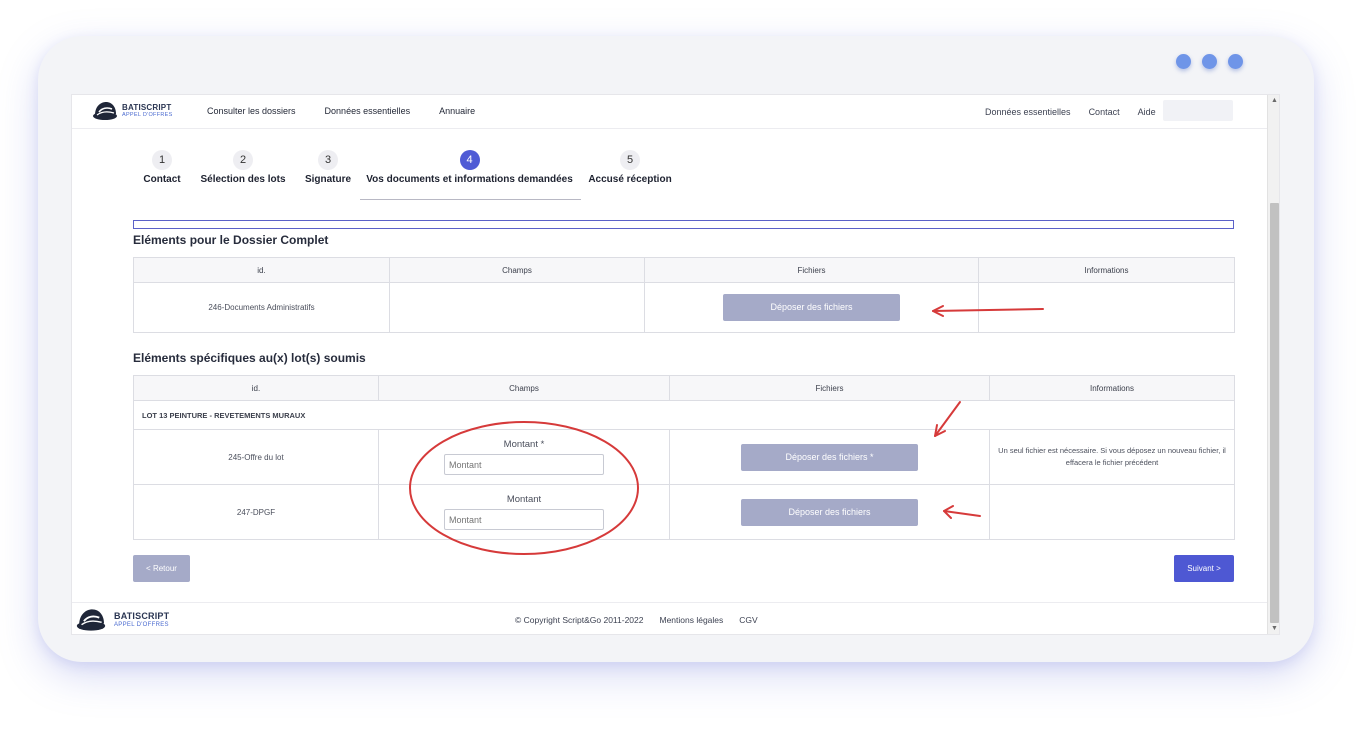 Image resolution: width=1370 pixels, height=729 pixels. Describe the element at coordinates (524, 444) in the screenshot. I see `montant-label: Montant *` at that location.